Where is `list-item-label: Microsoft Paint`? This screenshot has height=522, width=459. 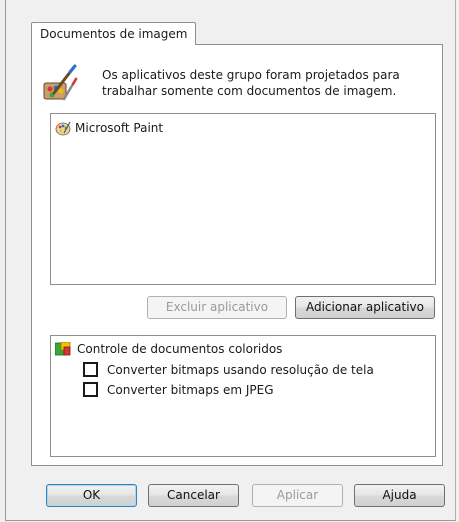
list-item-label: Microsoft Paint is located at coordinates (119, 128).